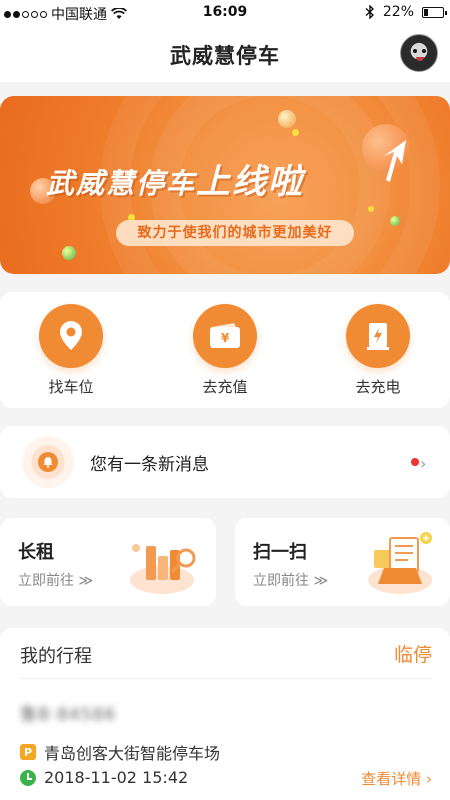  I want to click on bell-icon-wrap, so click(48, 462).